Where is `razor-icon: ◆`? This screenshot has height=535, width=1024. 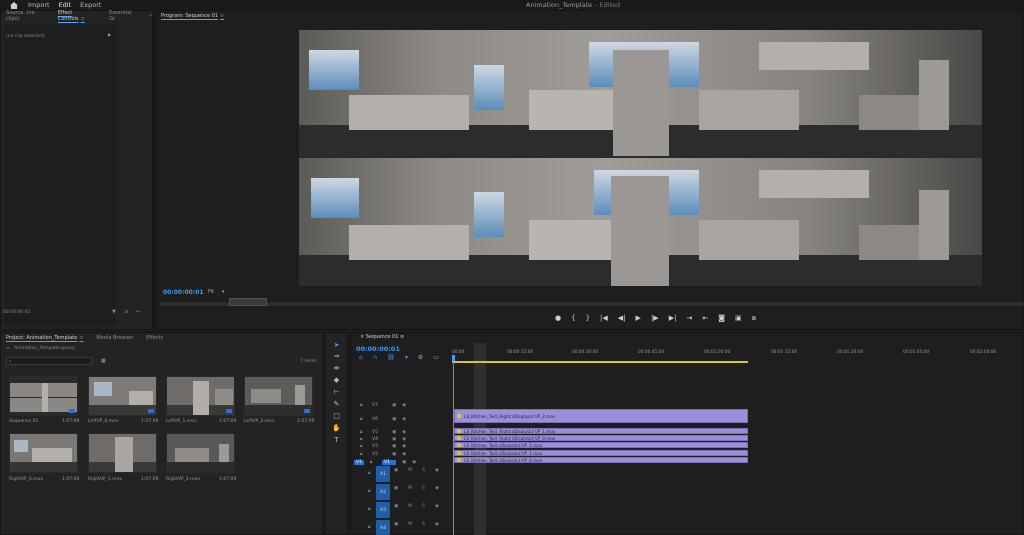
razor-icon: ◆ is located at coordinates (336, 379).